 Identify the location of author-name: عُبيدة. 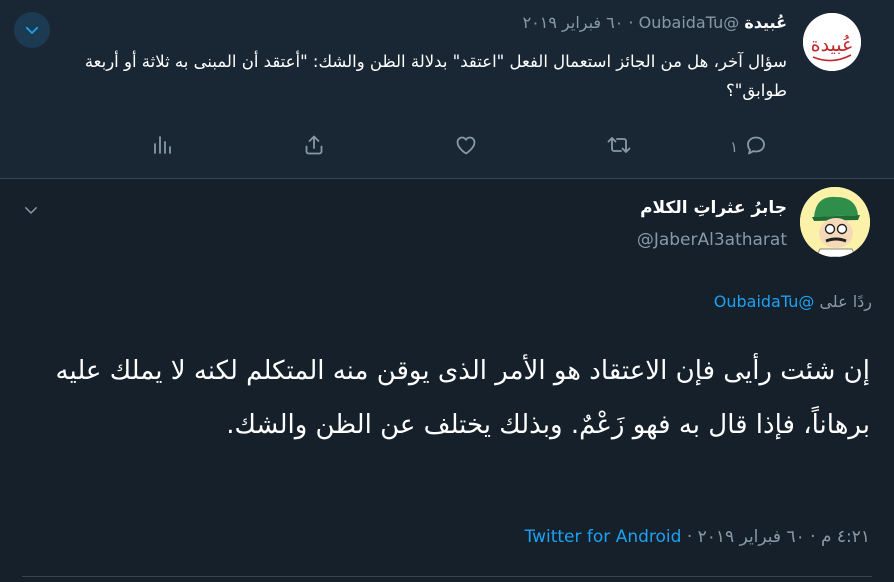
(765, 22).